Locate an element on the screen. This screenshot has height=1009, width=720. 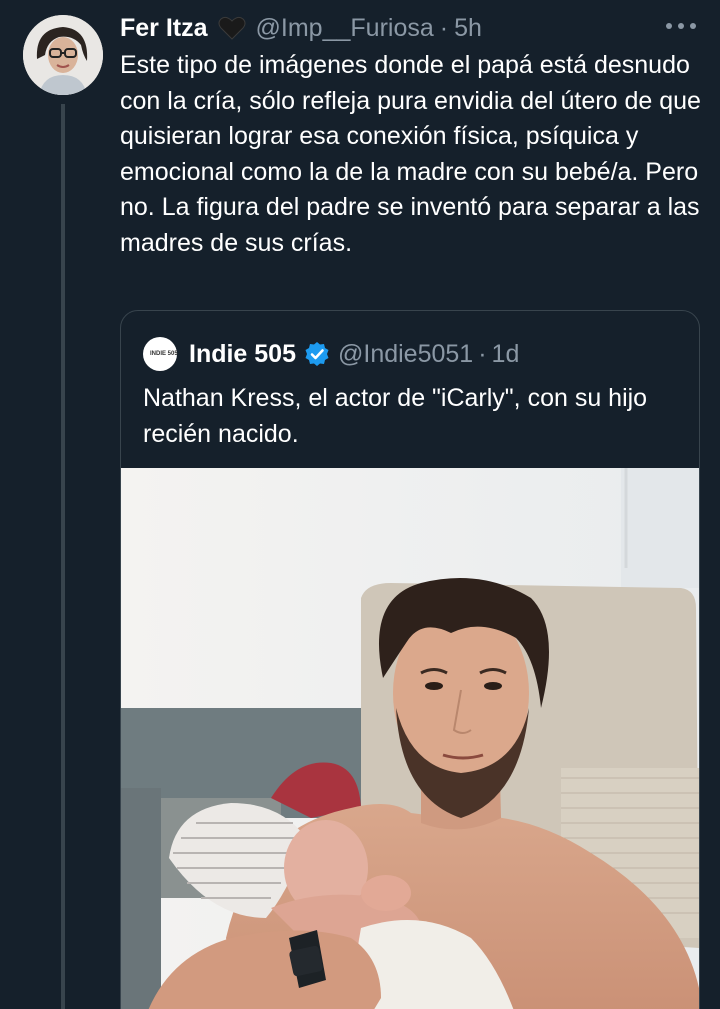
avatar is located at coordinates (63, 55).